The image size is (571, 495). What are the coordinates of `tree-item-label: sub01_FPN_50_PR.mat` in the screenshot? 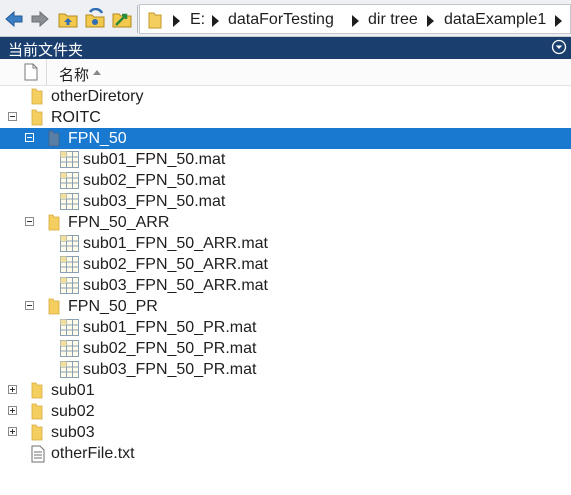 It's located at (170, 327).